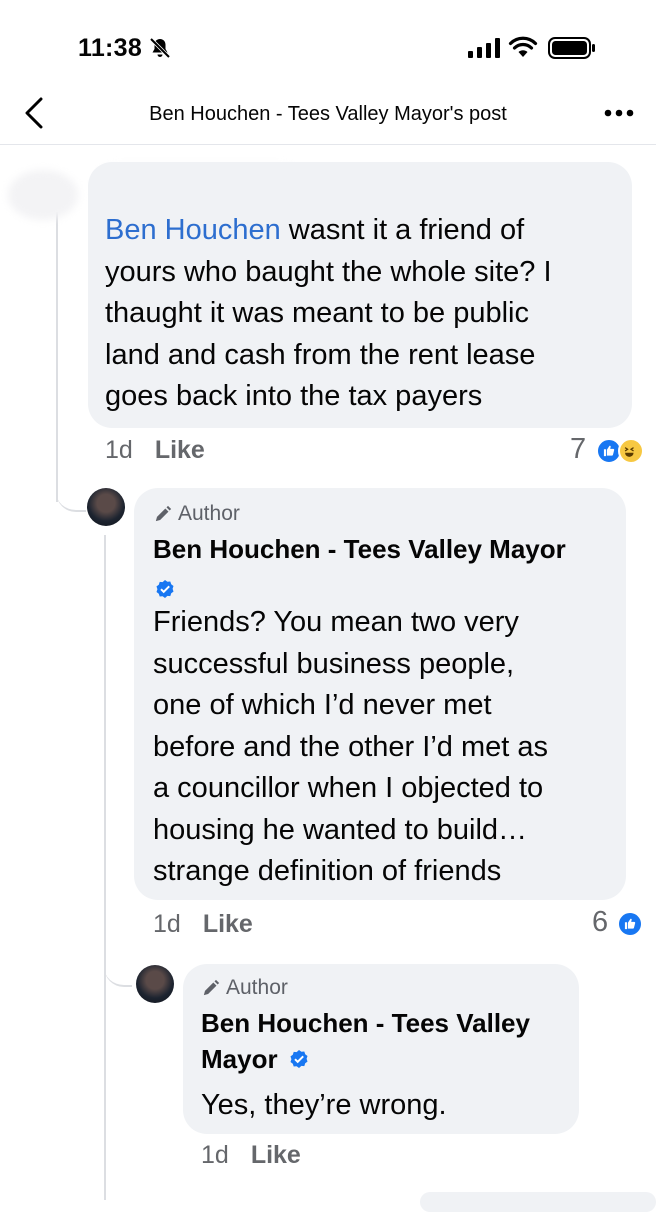 Image resolution: width=656 pixels, height=1212 pixels. Describe the element at coordinates (193, 230) in the screenshot. I see `mention-link: Ben Houchen` at that location.